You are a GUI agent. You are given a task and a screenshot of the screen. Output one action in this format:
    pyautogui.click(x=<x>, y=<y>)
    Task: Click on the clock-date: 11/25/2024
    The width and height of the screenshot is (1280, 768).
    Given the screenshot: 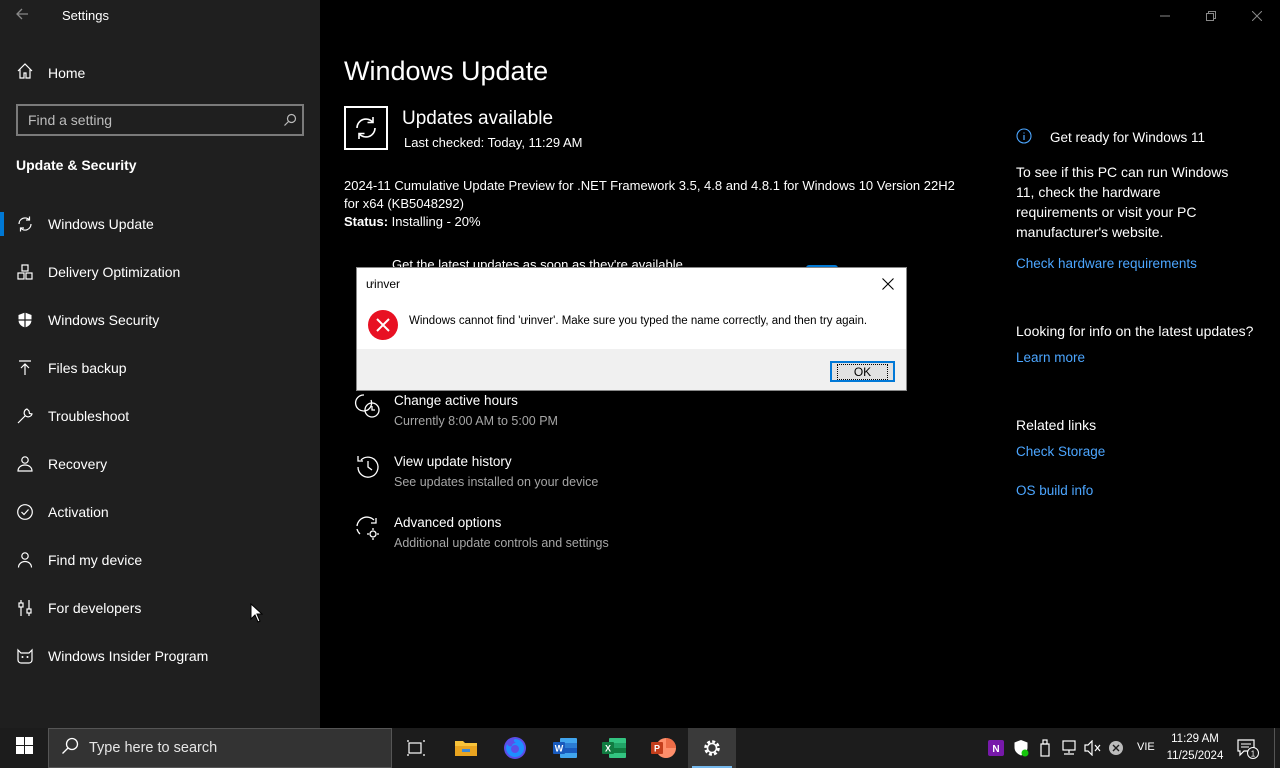 What is the action you would take?
    pyautogui.click(x=1195, y=756)
    